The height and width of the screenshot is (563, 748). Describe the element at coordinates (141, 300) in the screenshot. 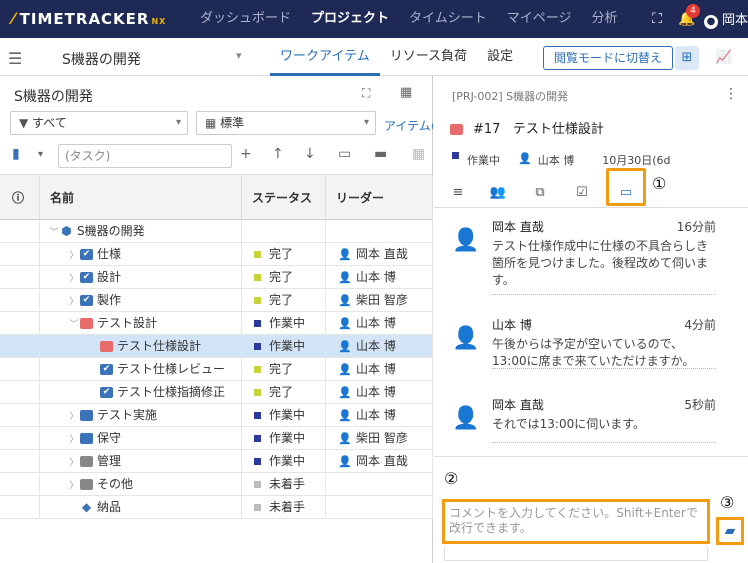

I see `cell-name: 〉 ✔ 製作` at that location.